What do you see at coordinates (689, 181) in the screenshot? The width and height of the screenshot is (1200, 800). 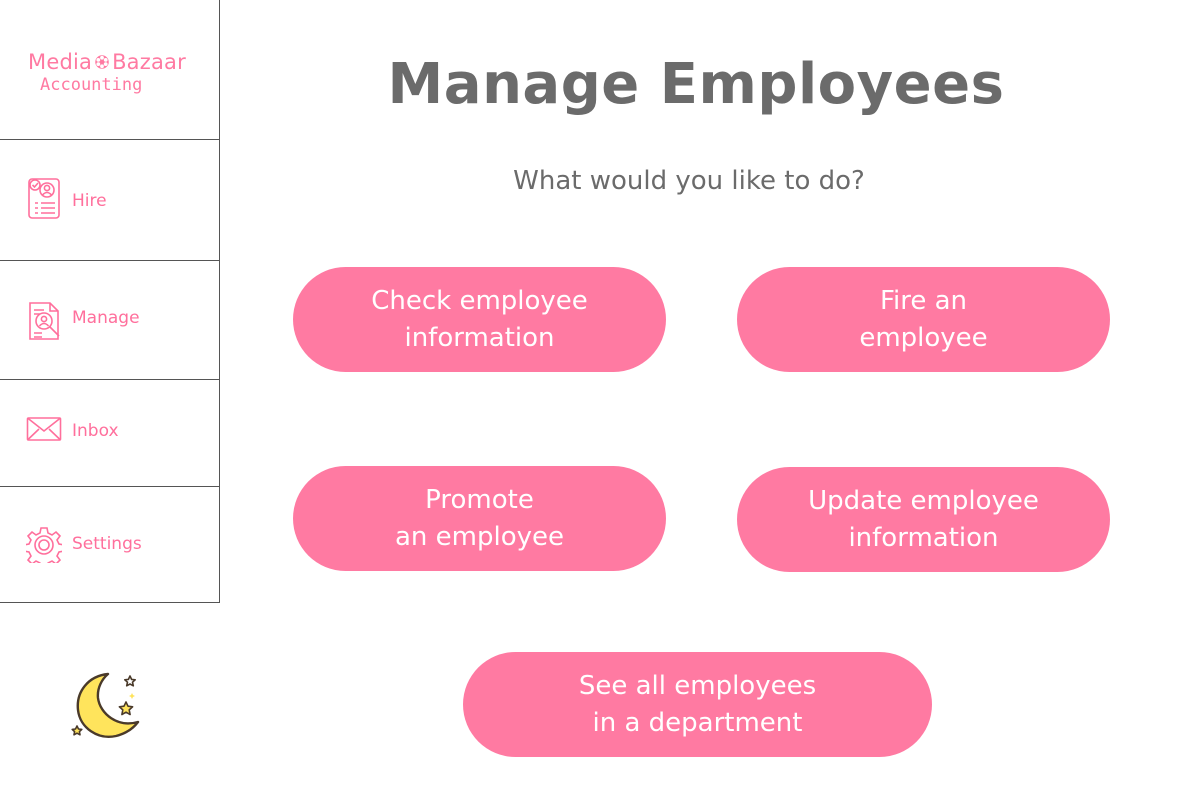 I see `page-subtitle: What would you like to do?` at bounding box center [689, 181].